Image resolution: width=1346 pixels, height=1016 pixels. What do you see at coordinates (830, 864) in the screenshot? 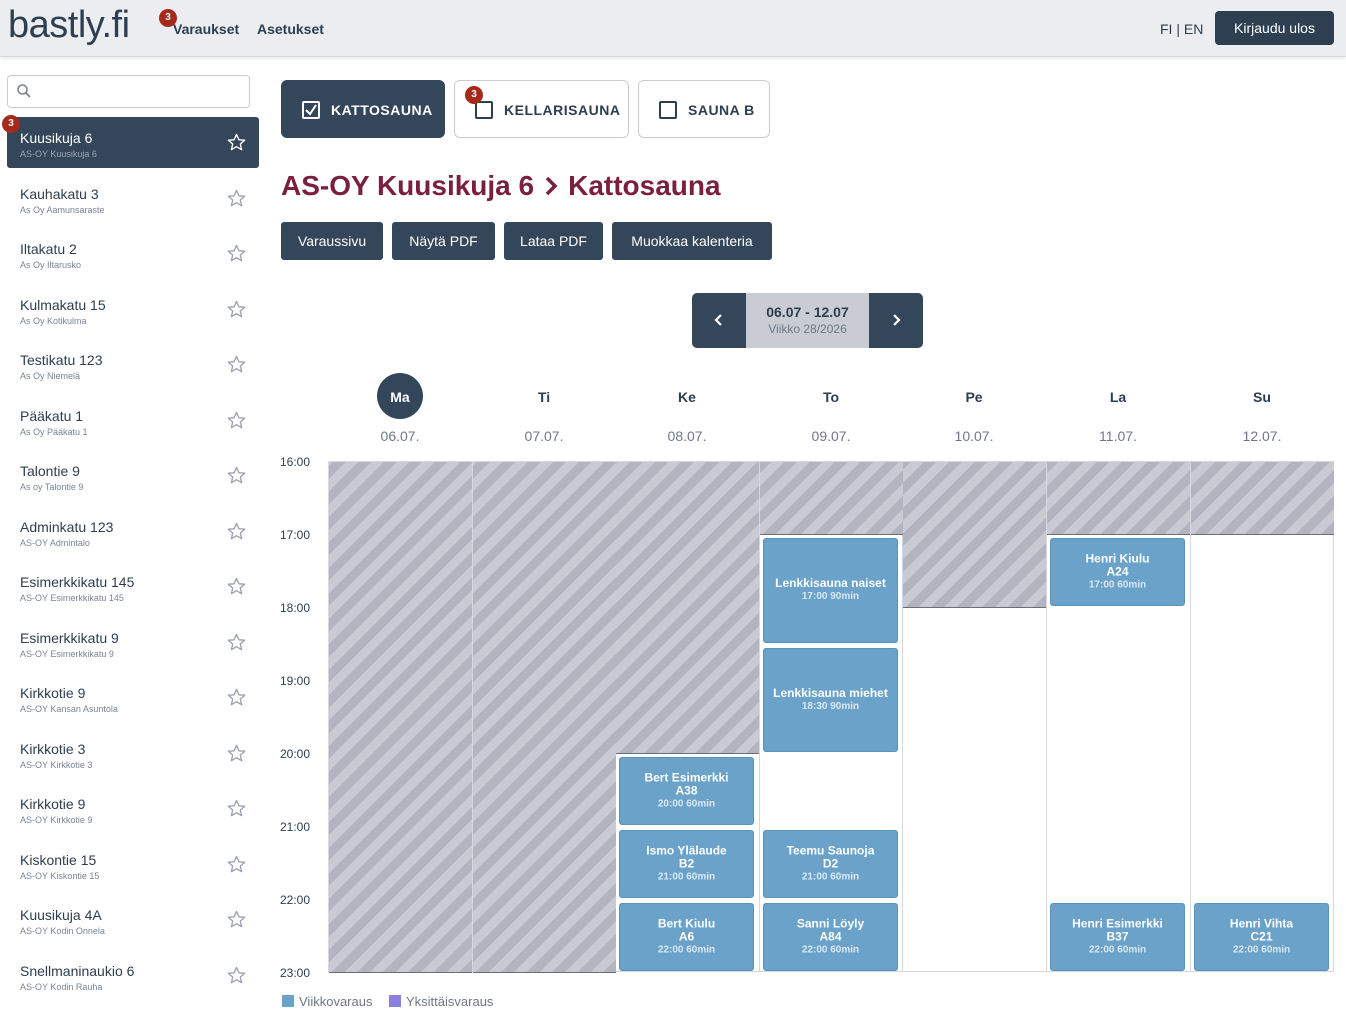
I see `reservation-event: Teemu Saunoja D2 21:00 60min` at bounding box center [830, 864].